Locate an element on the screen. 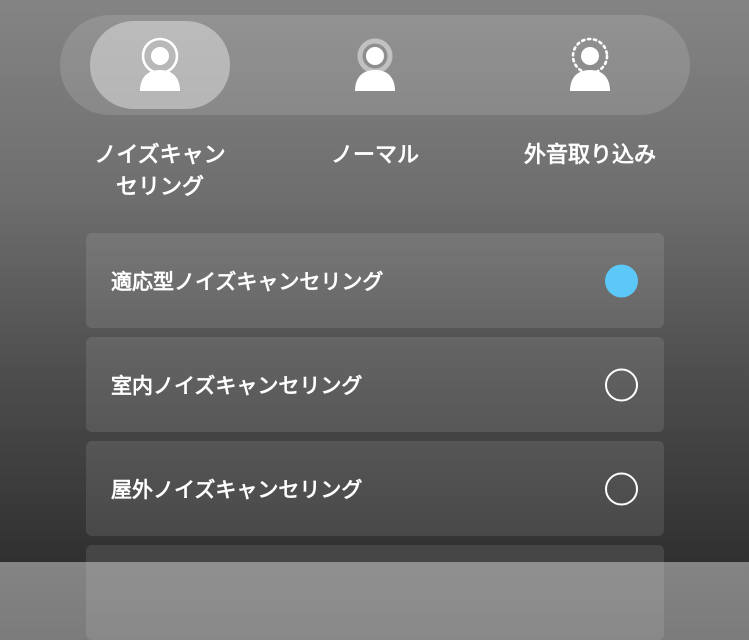 This screenshot has height=640, width=749. noise-cancelling-label-line1: ノイズキャン is located at coordinates (160, 155).